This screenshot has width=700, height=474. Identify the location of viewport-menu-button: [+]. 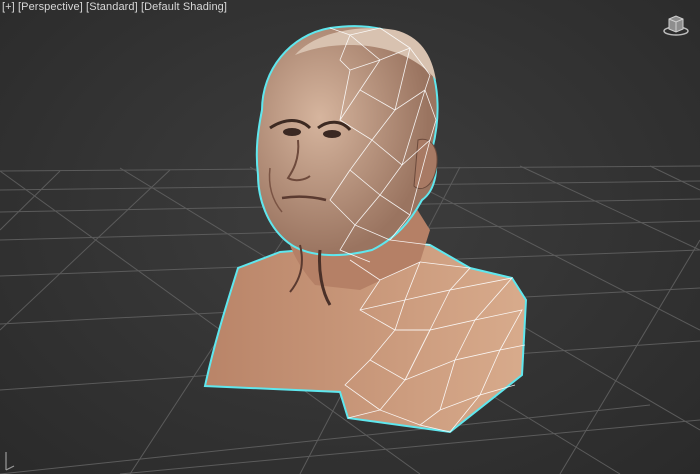
(8, 7).